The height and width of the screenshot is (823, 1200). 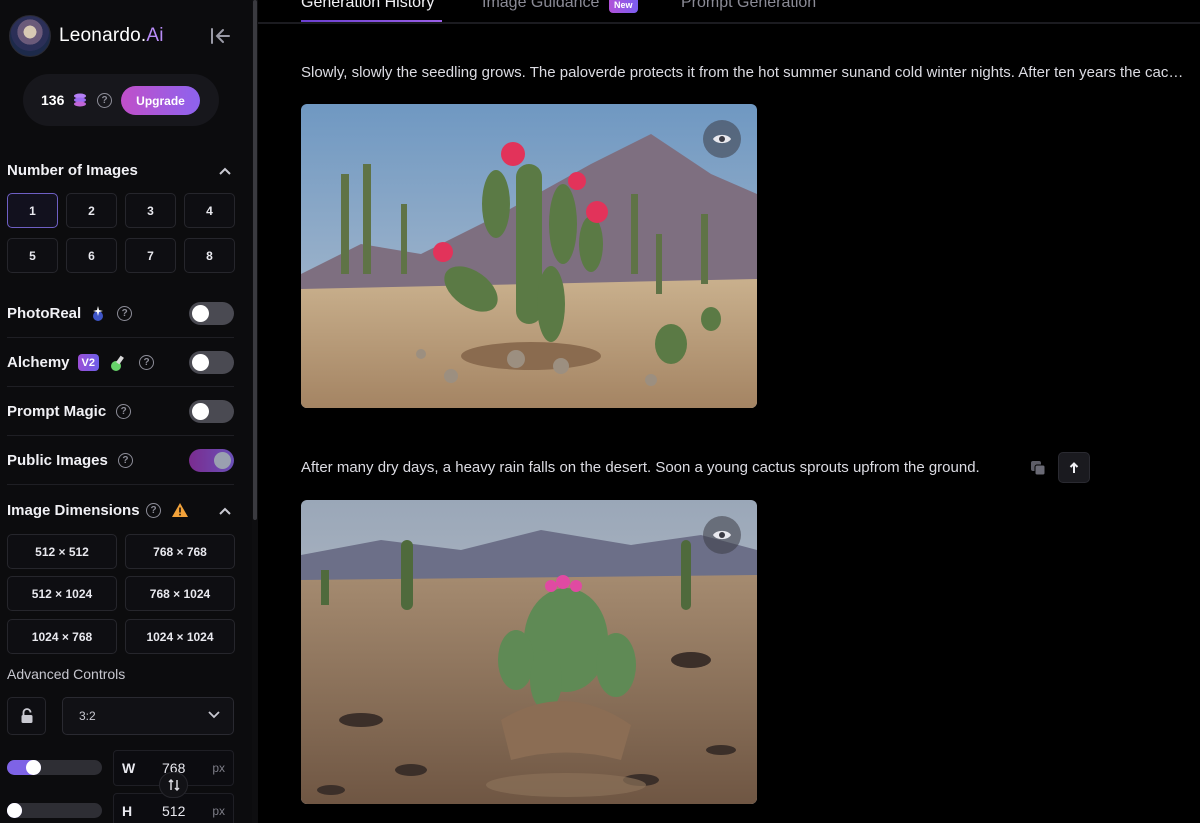 What do you see at coordinates (211, 460) in the screenshot?
I see `public-images-toggle` at bounding box center [211, 460].